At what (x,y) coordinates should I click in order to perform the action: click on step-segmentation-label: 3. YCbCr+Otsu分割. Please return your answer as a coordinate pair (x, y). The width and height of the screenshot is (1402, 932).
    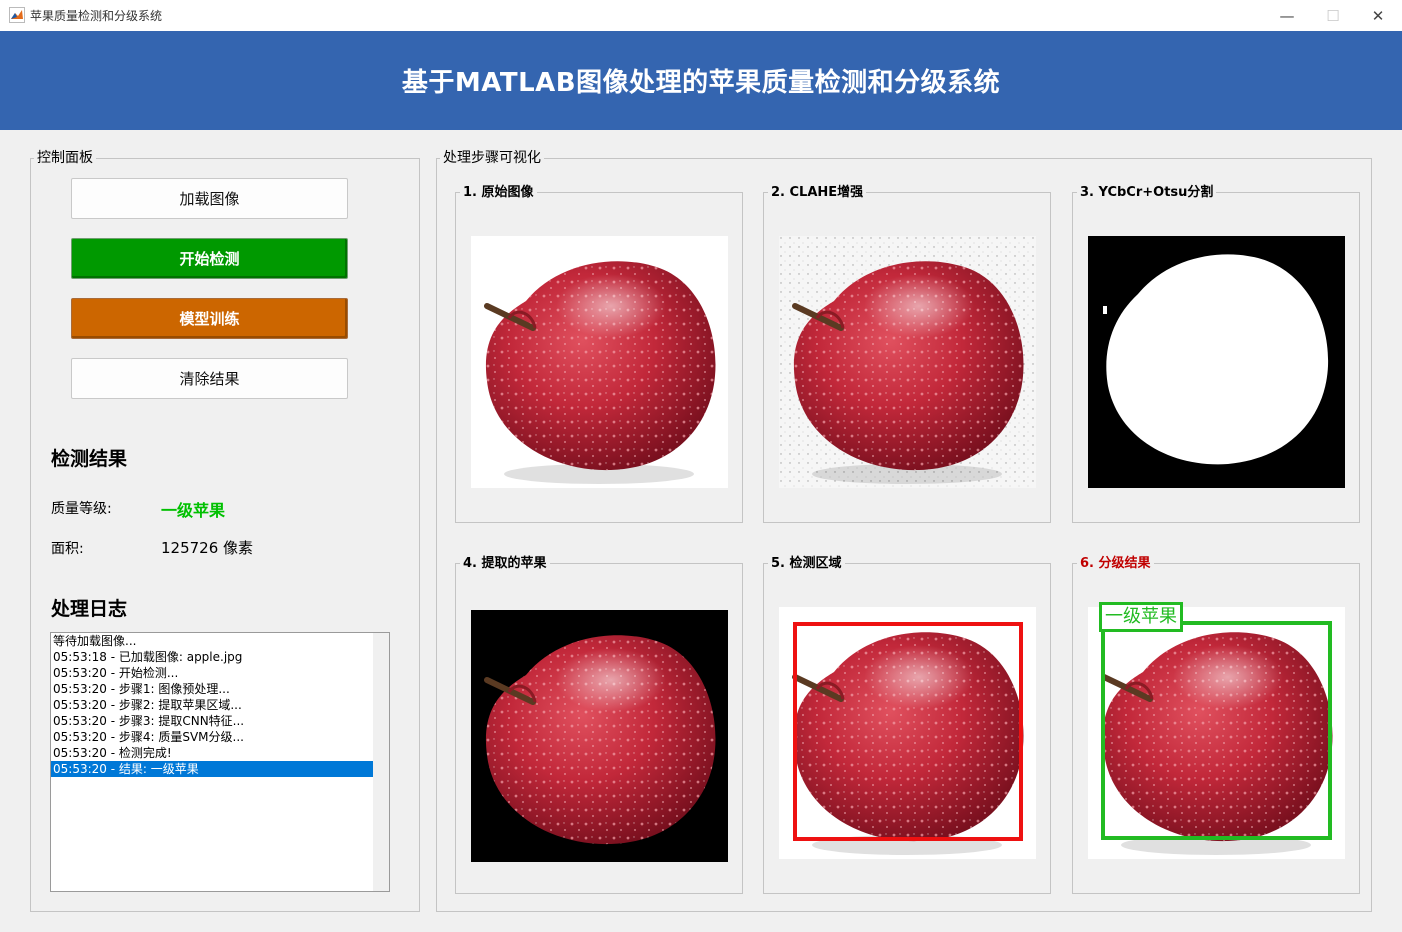
    Looking at the image, I should click on (1147, 192).